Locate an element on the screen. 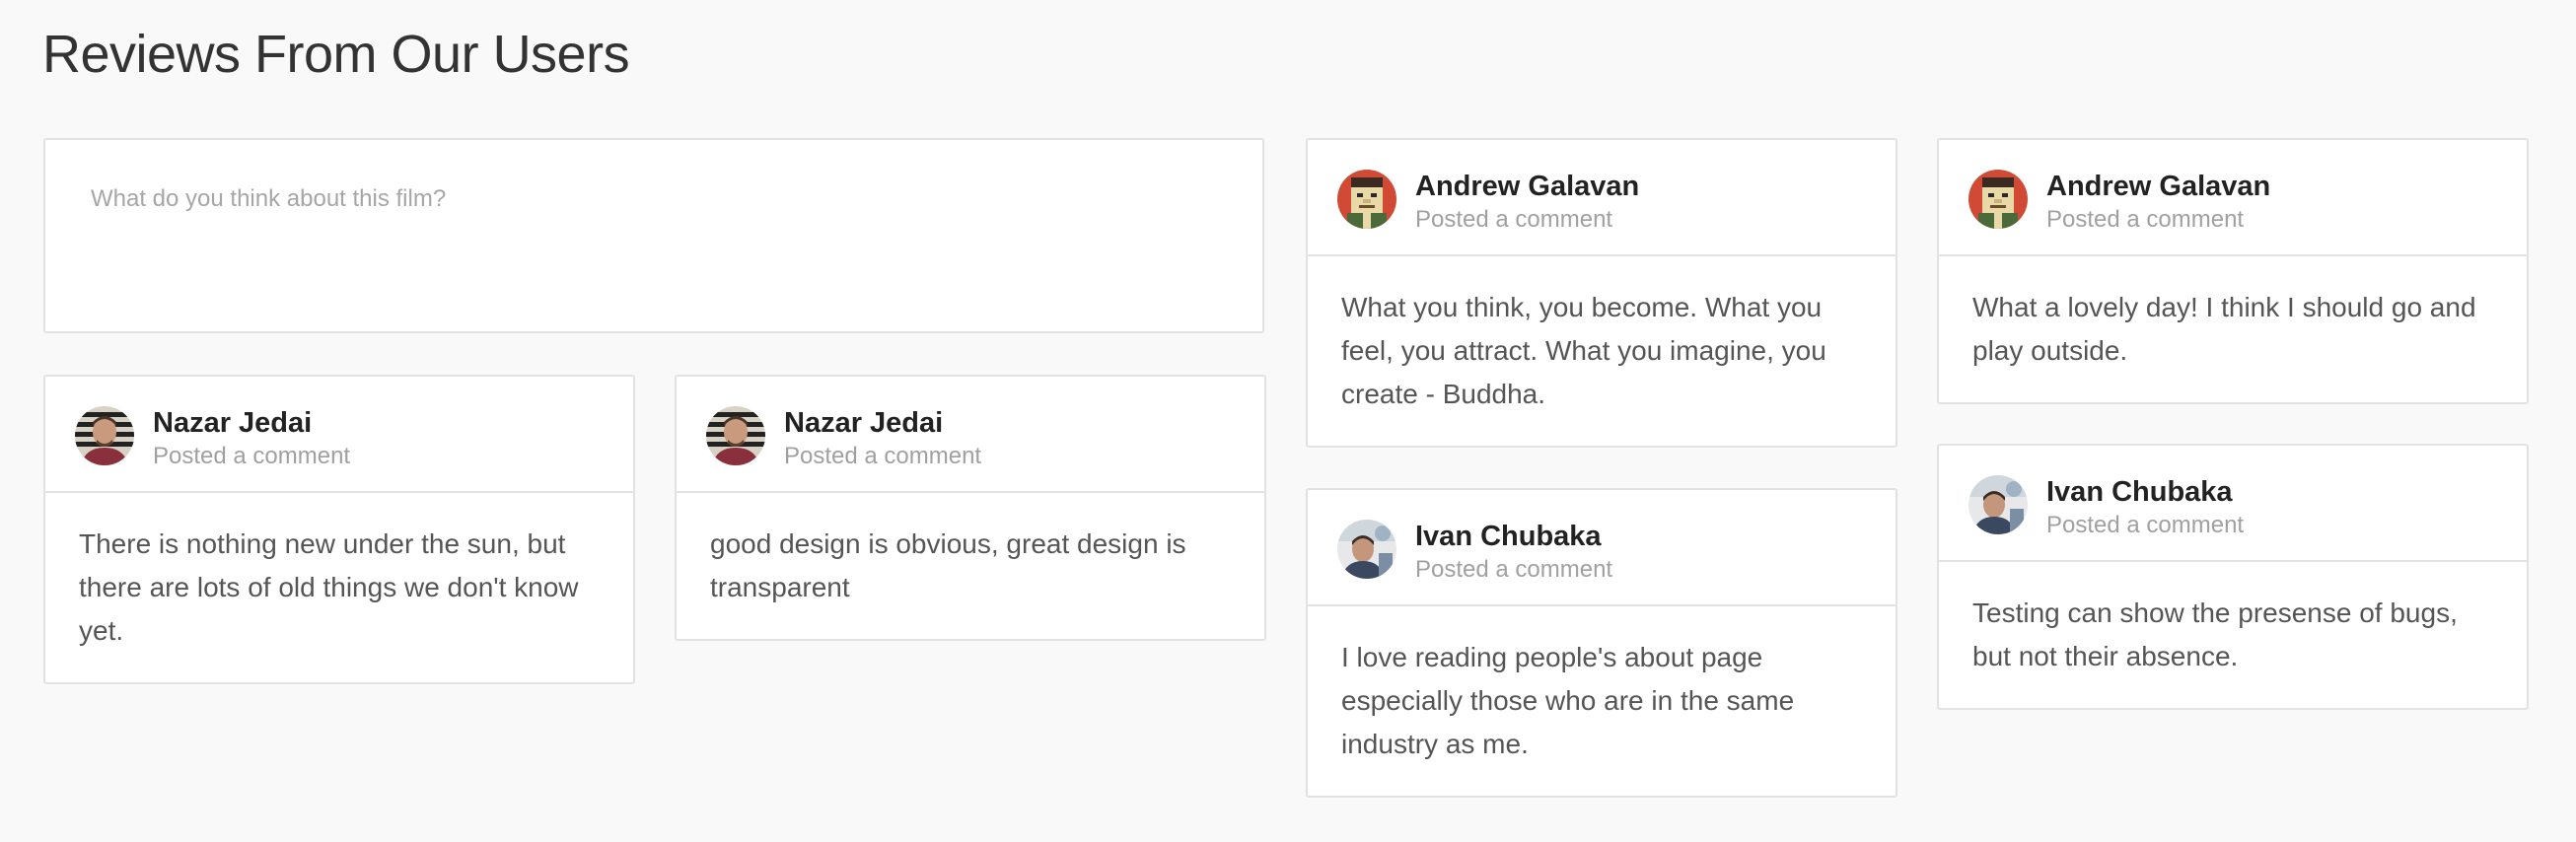 The height and width of the screenshot is (842, 2576). page-title: Reviews From Our Users is located at coordinates (336, 55).